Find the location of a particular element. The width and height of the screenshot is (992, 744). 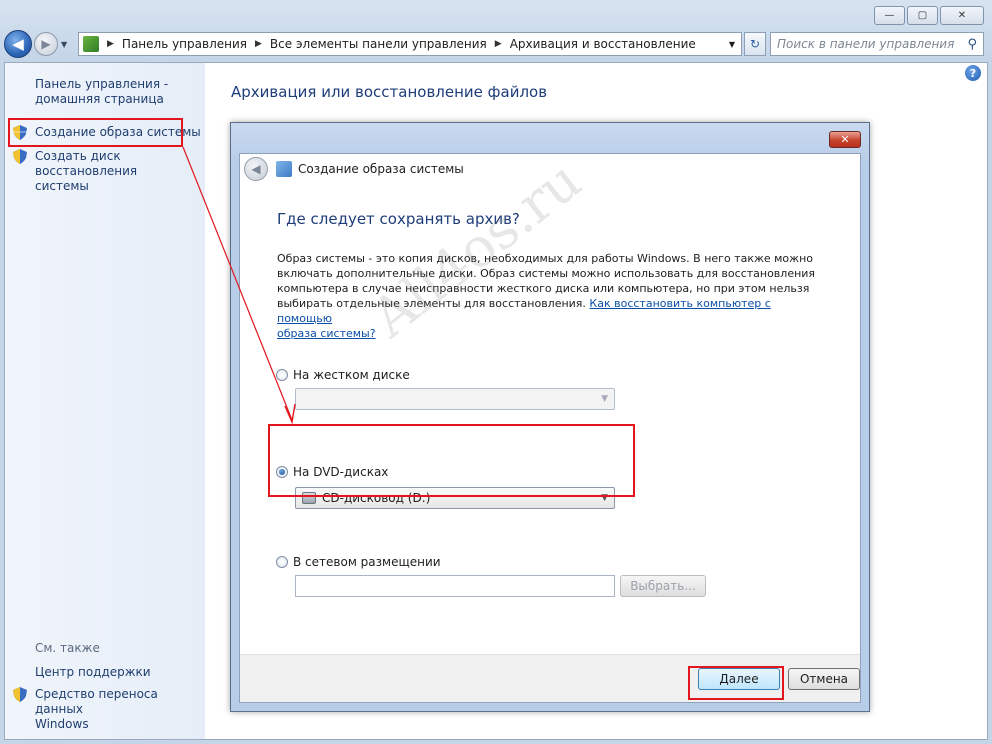

sidebar-home-line2: домашняя страница is located at coordinates (99, 99).